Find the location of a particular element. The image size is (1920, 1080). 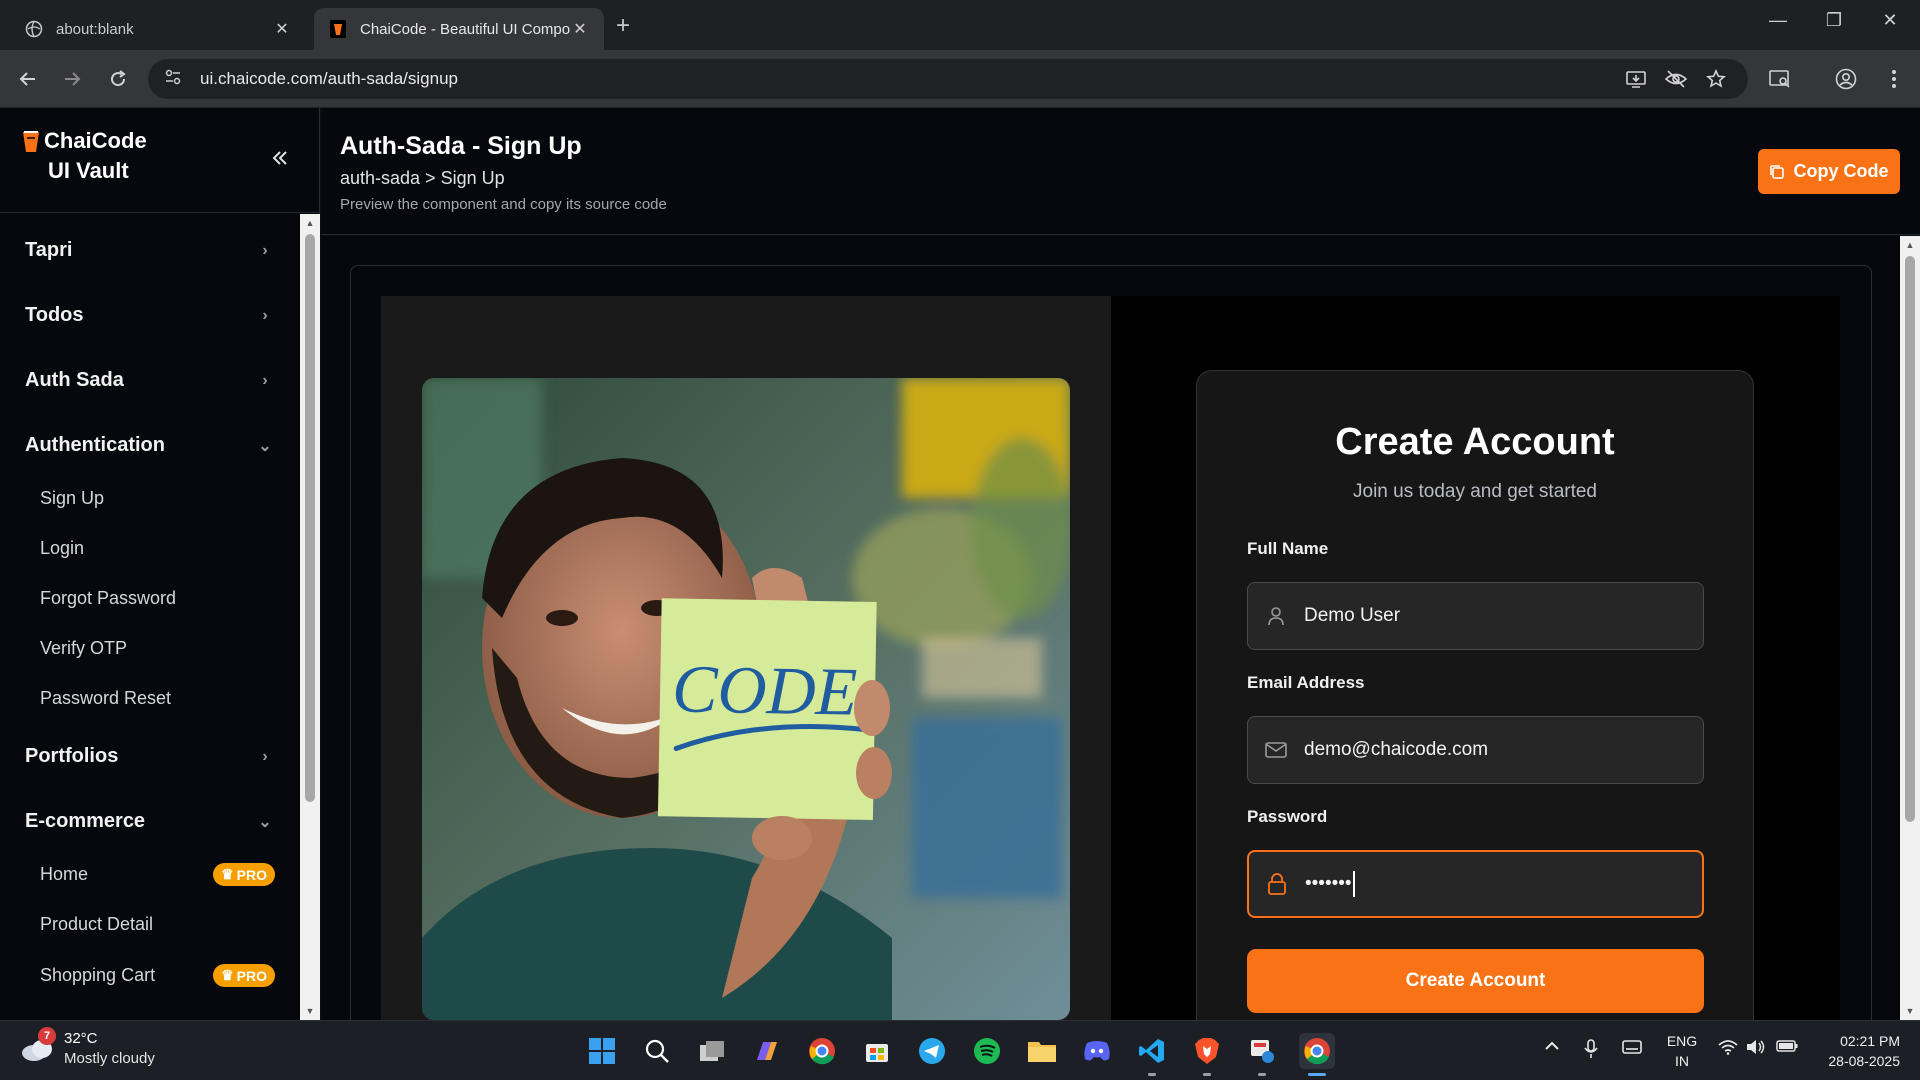

email-field: demo@chaicode.com is located at coordinates (1475, 750).